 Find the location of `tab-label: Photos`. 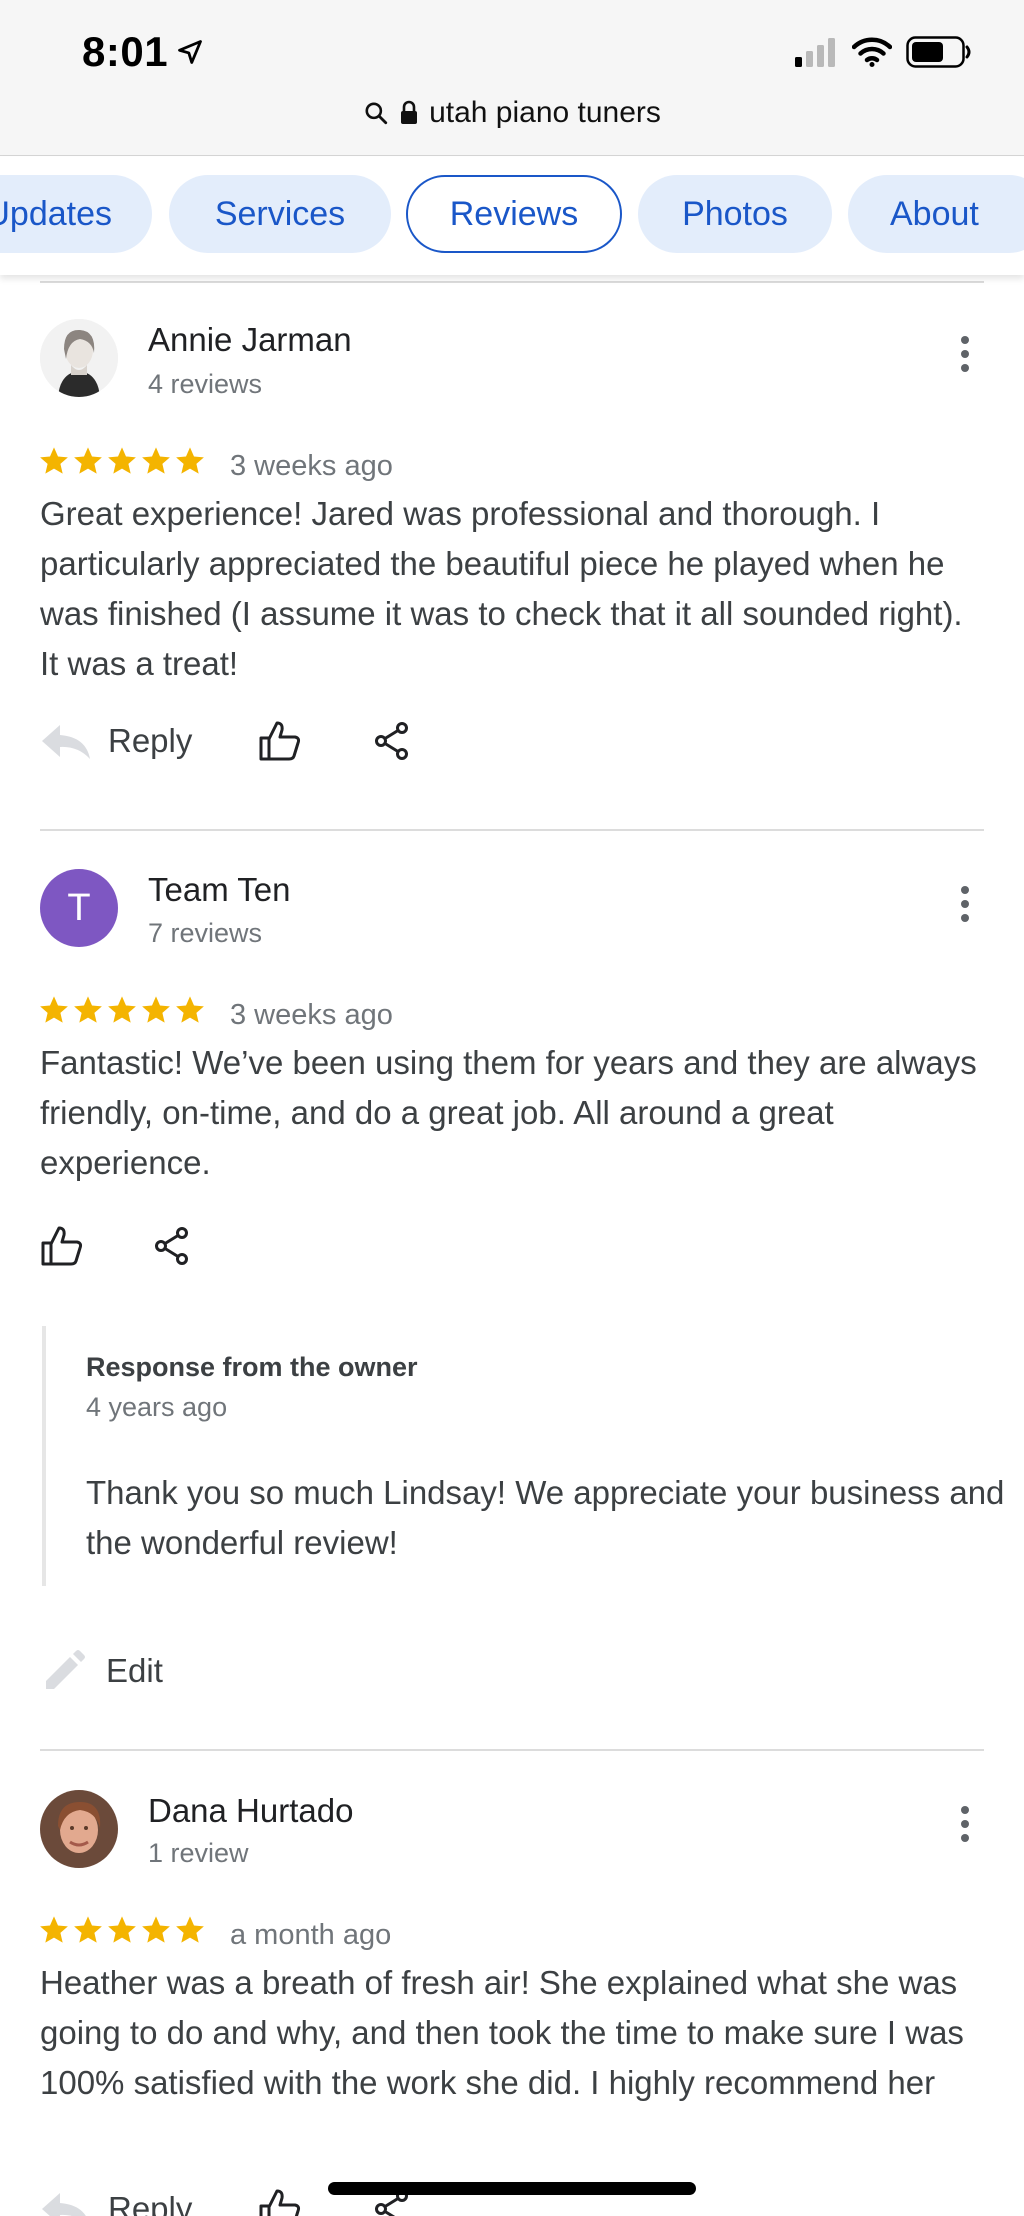

tab-label: Photos is located at coordinates (735, 213).